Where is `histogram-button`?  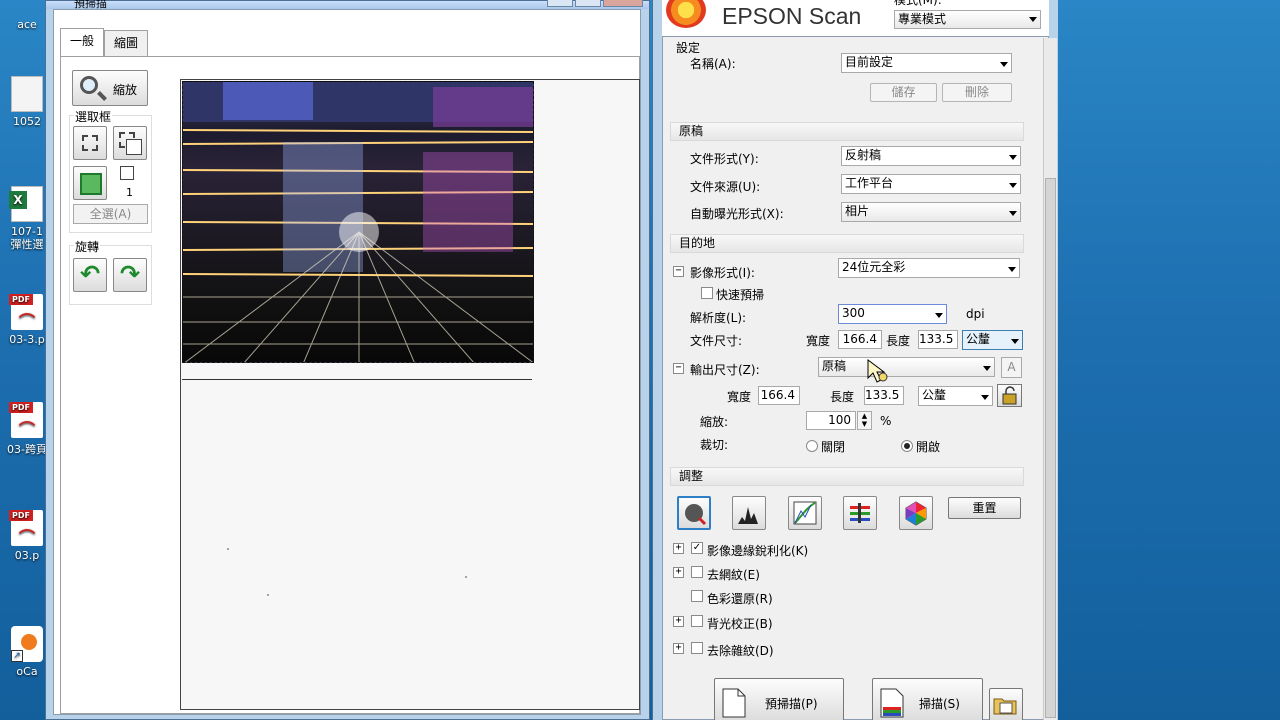 histogram-button is located at coordinates (749, 513).